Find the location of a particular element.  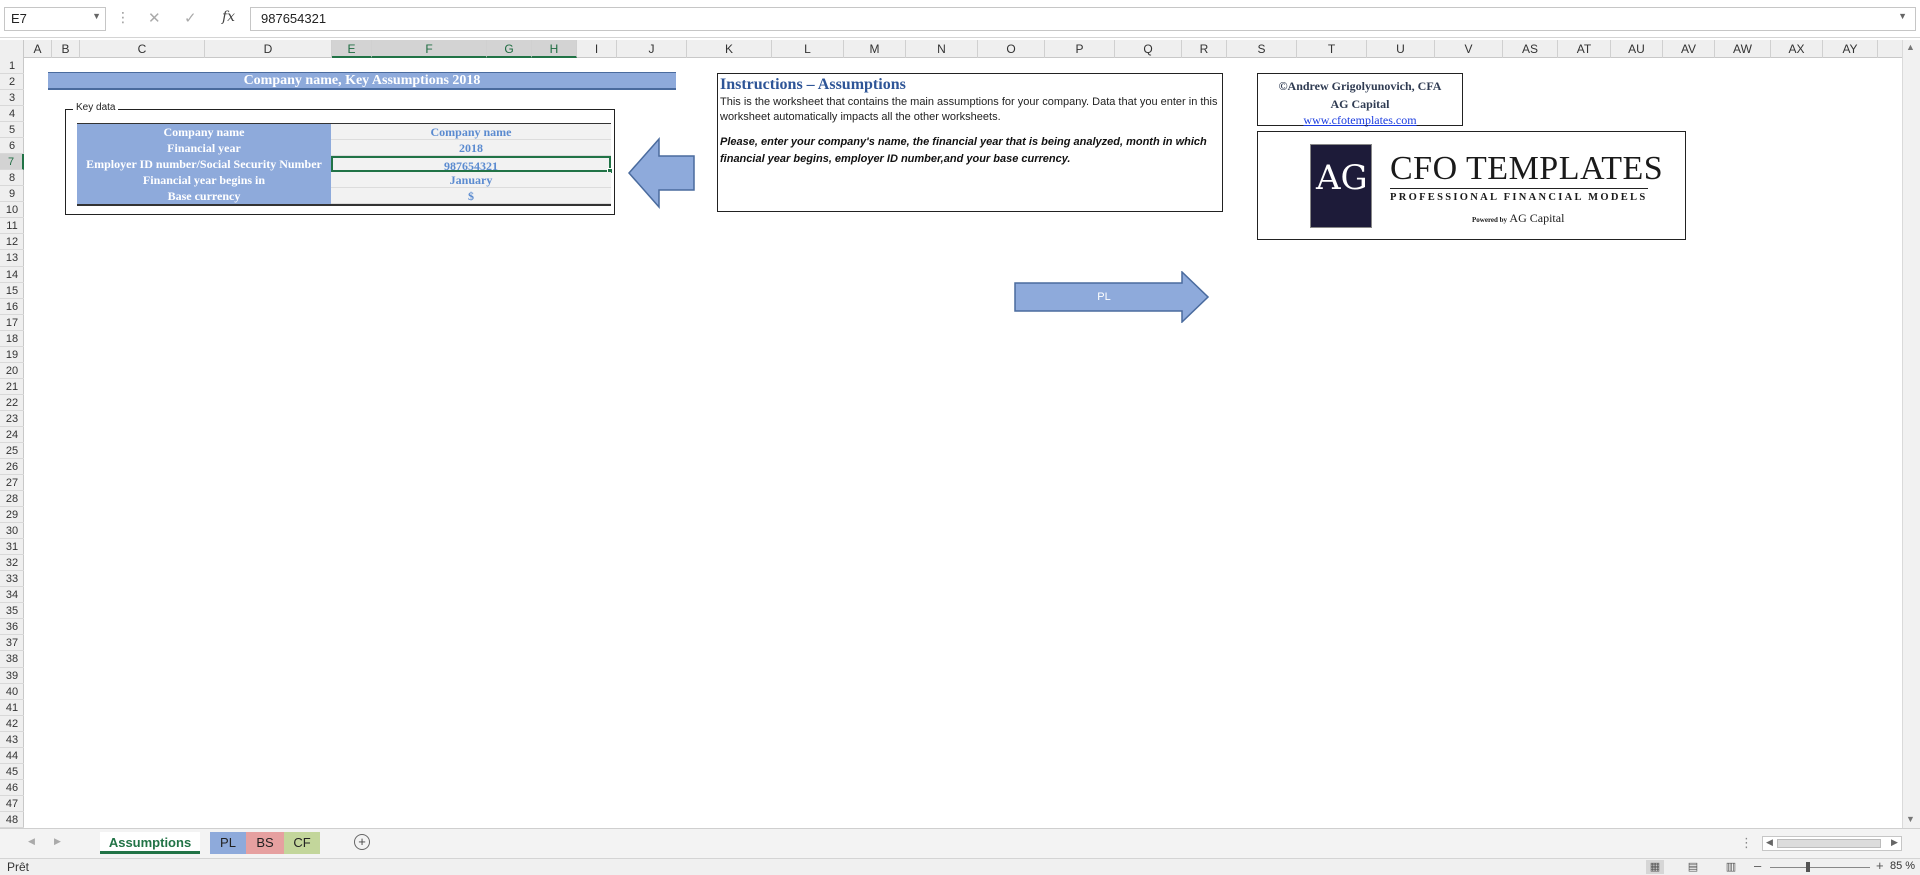

row-header: 7 is located at coordinates (12, 162).